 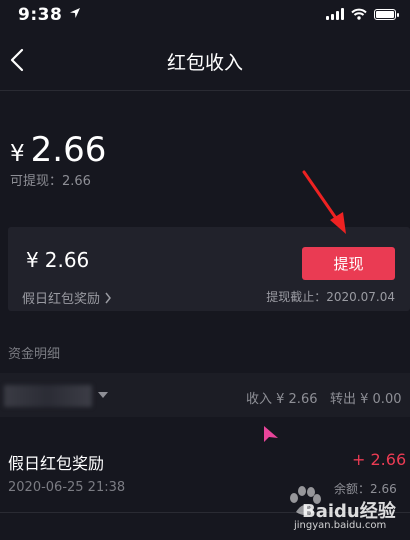 I want to click on header-divider, so click(x=205, y=90).